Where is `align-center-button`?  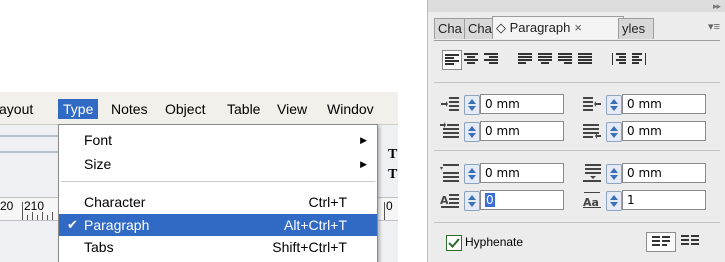
align-center-button is located at coordinates (471, 59).